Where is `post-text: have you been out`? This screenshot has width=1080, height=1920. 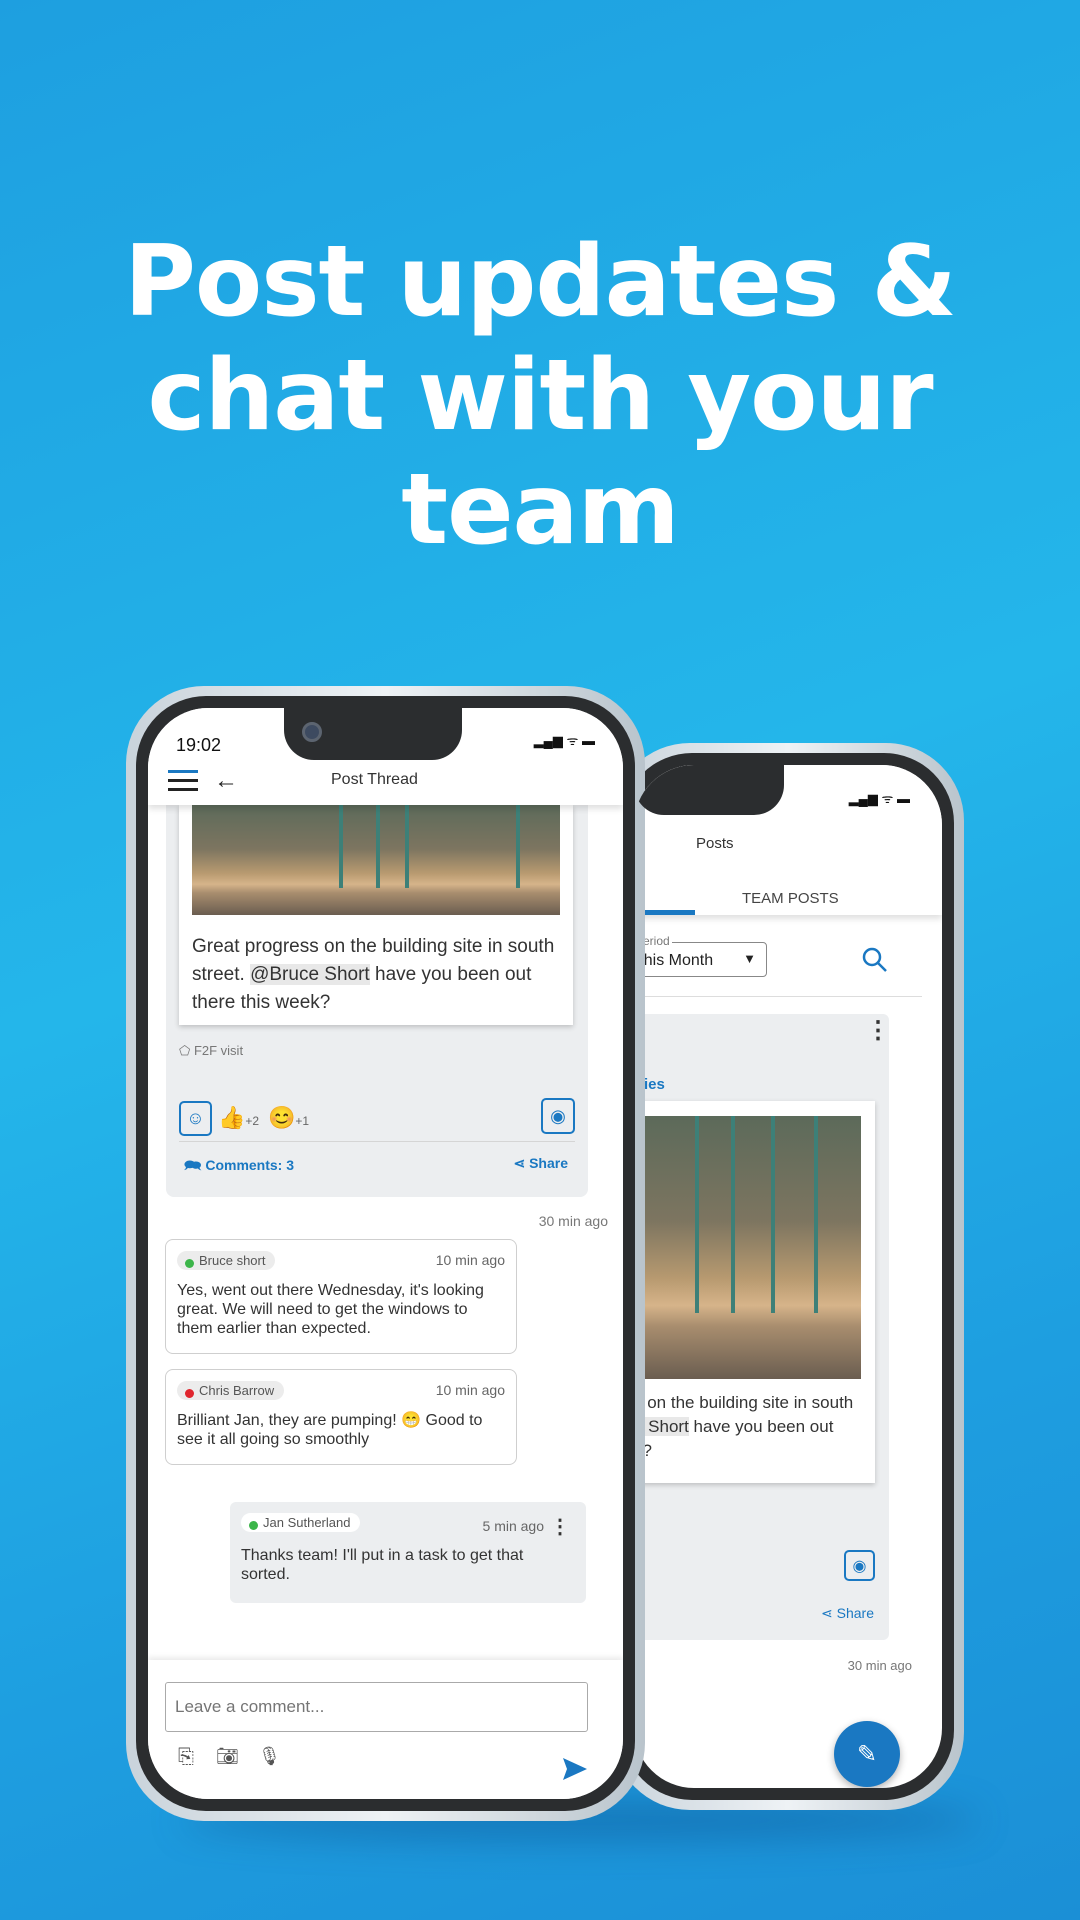 post-text: have you been out is located at coordinates (763, 1426).